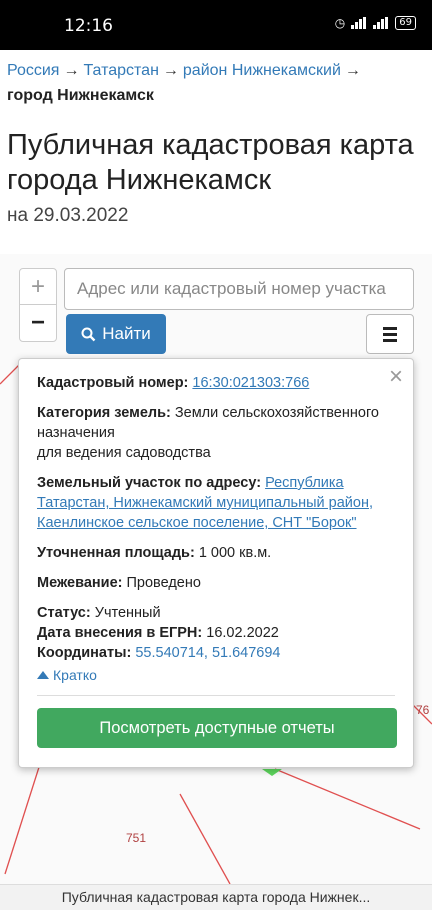 The height and width of the screenshot is (910, 432). What do you see at coordinates (216, 695) in the screenshot?
I see `popup-divider` at bounding box center [216, 695].